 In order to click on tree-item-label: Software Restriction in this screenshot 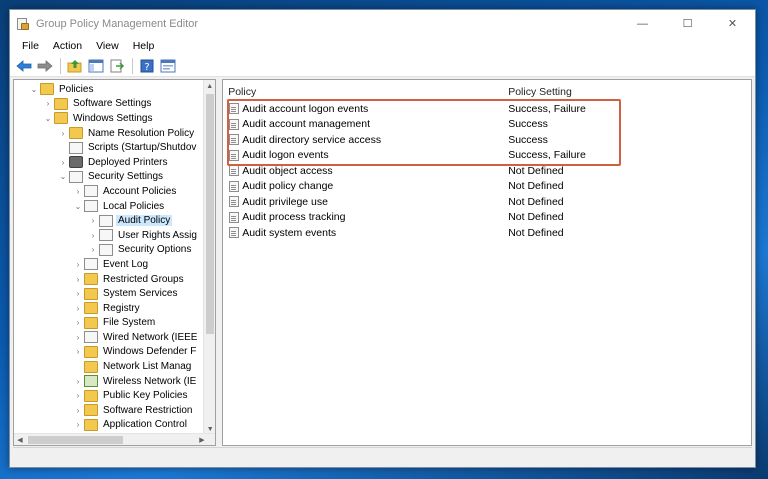, I will do `click(148, 410)`.